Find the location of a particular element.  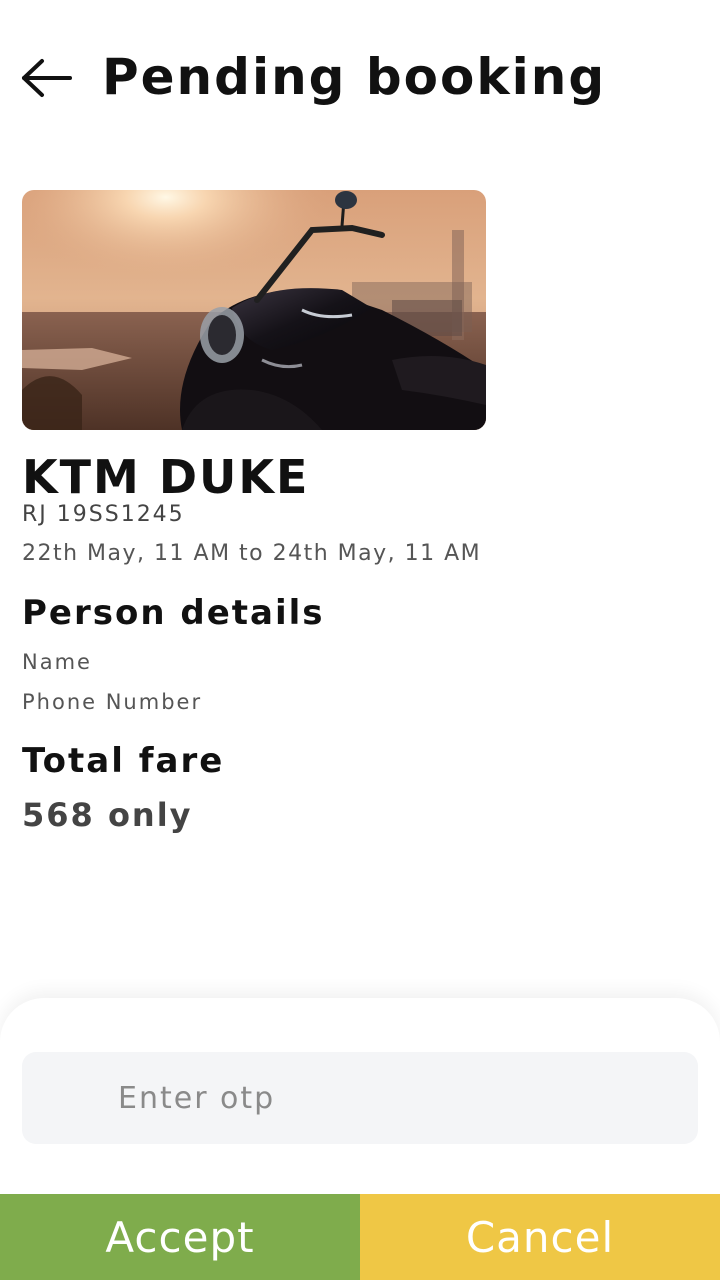

person-name-label: Name is located at coordinates (57, 662).